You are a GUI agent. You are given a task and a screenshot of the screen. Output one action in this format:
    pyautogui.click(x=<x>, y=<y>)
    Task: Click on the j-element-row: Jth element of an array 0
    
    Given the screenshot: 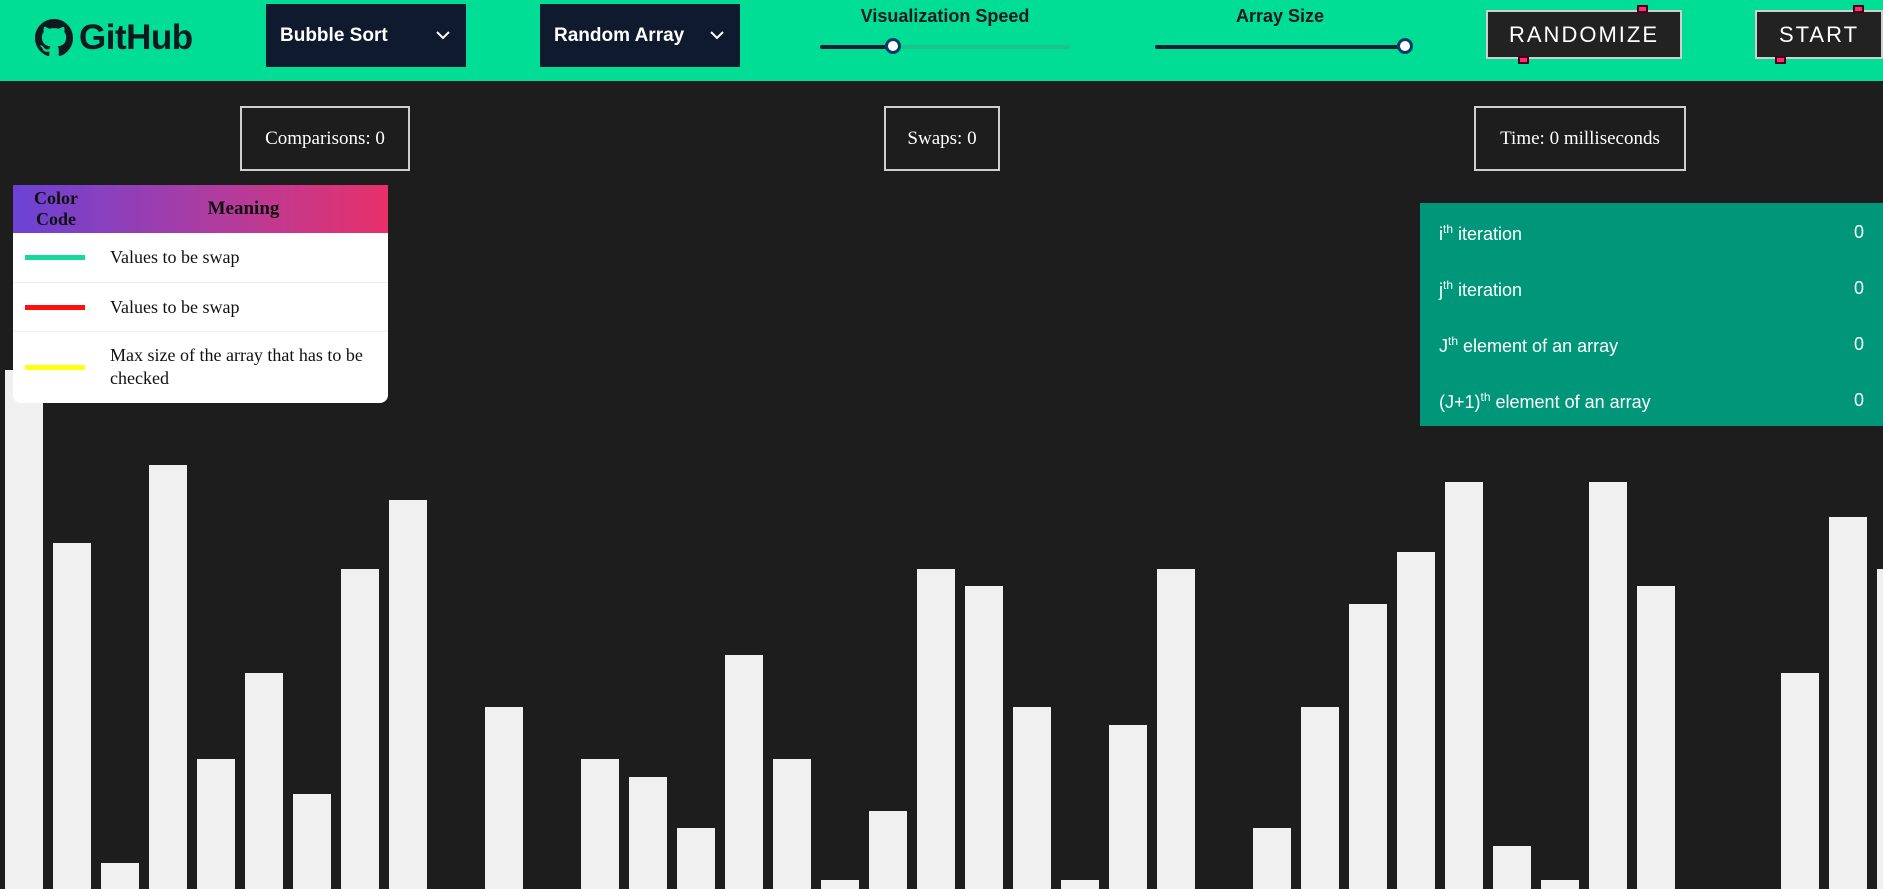 What is the action you would take?
    pyautogui.click(x=1651, y=345)
    